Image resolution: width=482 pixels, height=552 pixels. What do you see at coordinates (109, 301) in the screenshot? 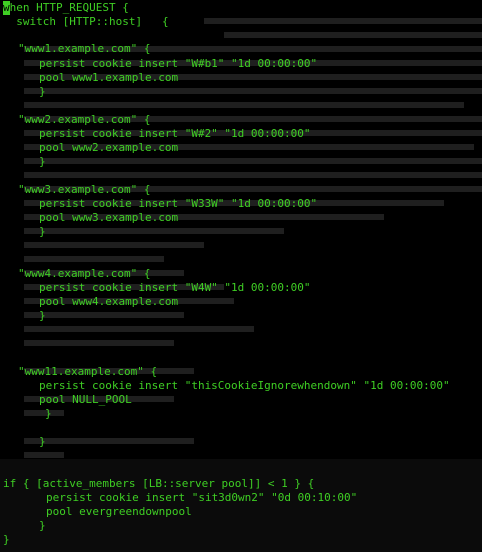
I see `code-line-17: pool www4.example.com` at bounding box center [109, 301].